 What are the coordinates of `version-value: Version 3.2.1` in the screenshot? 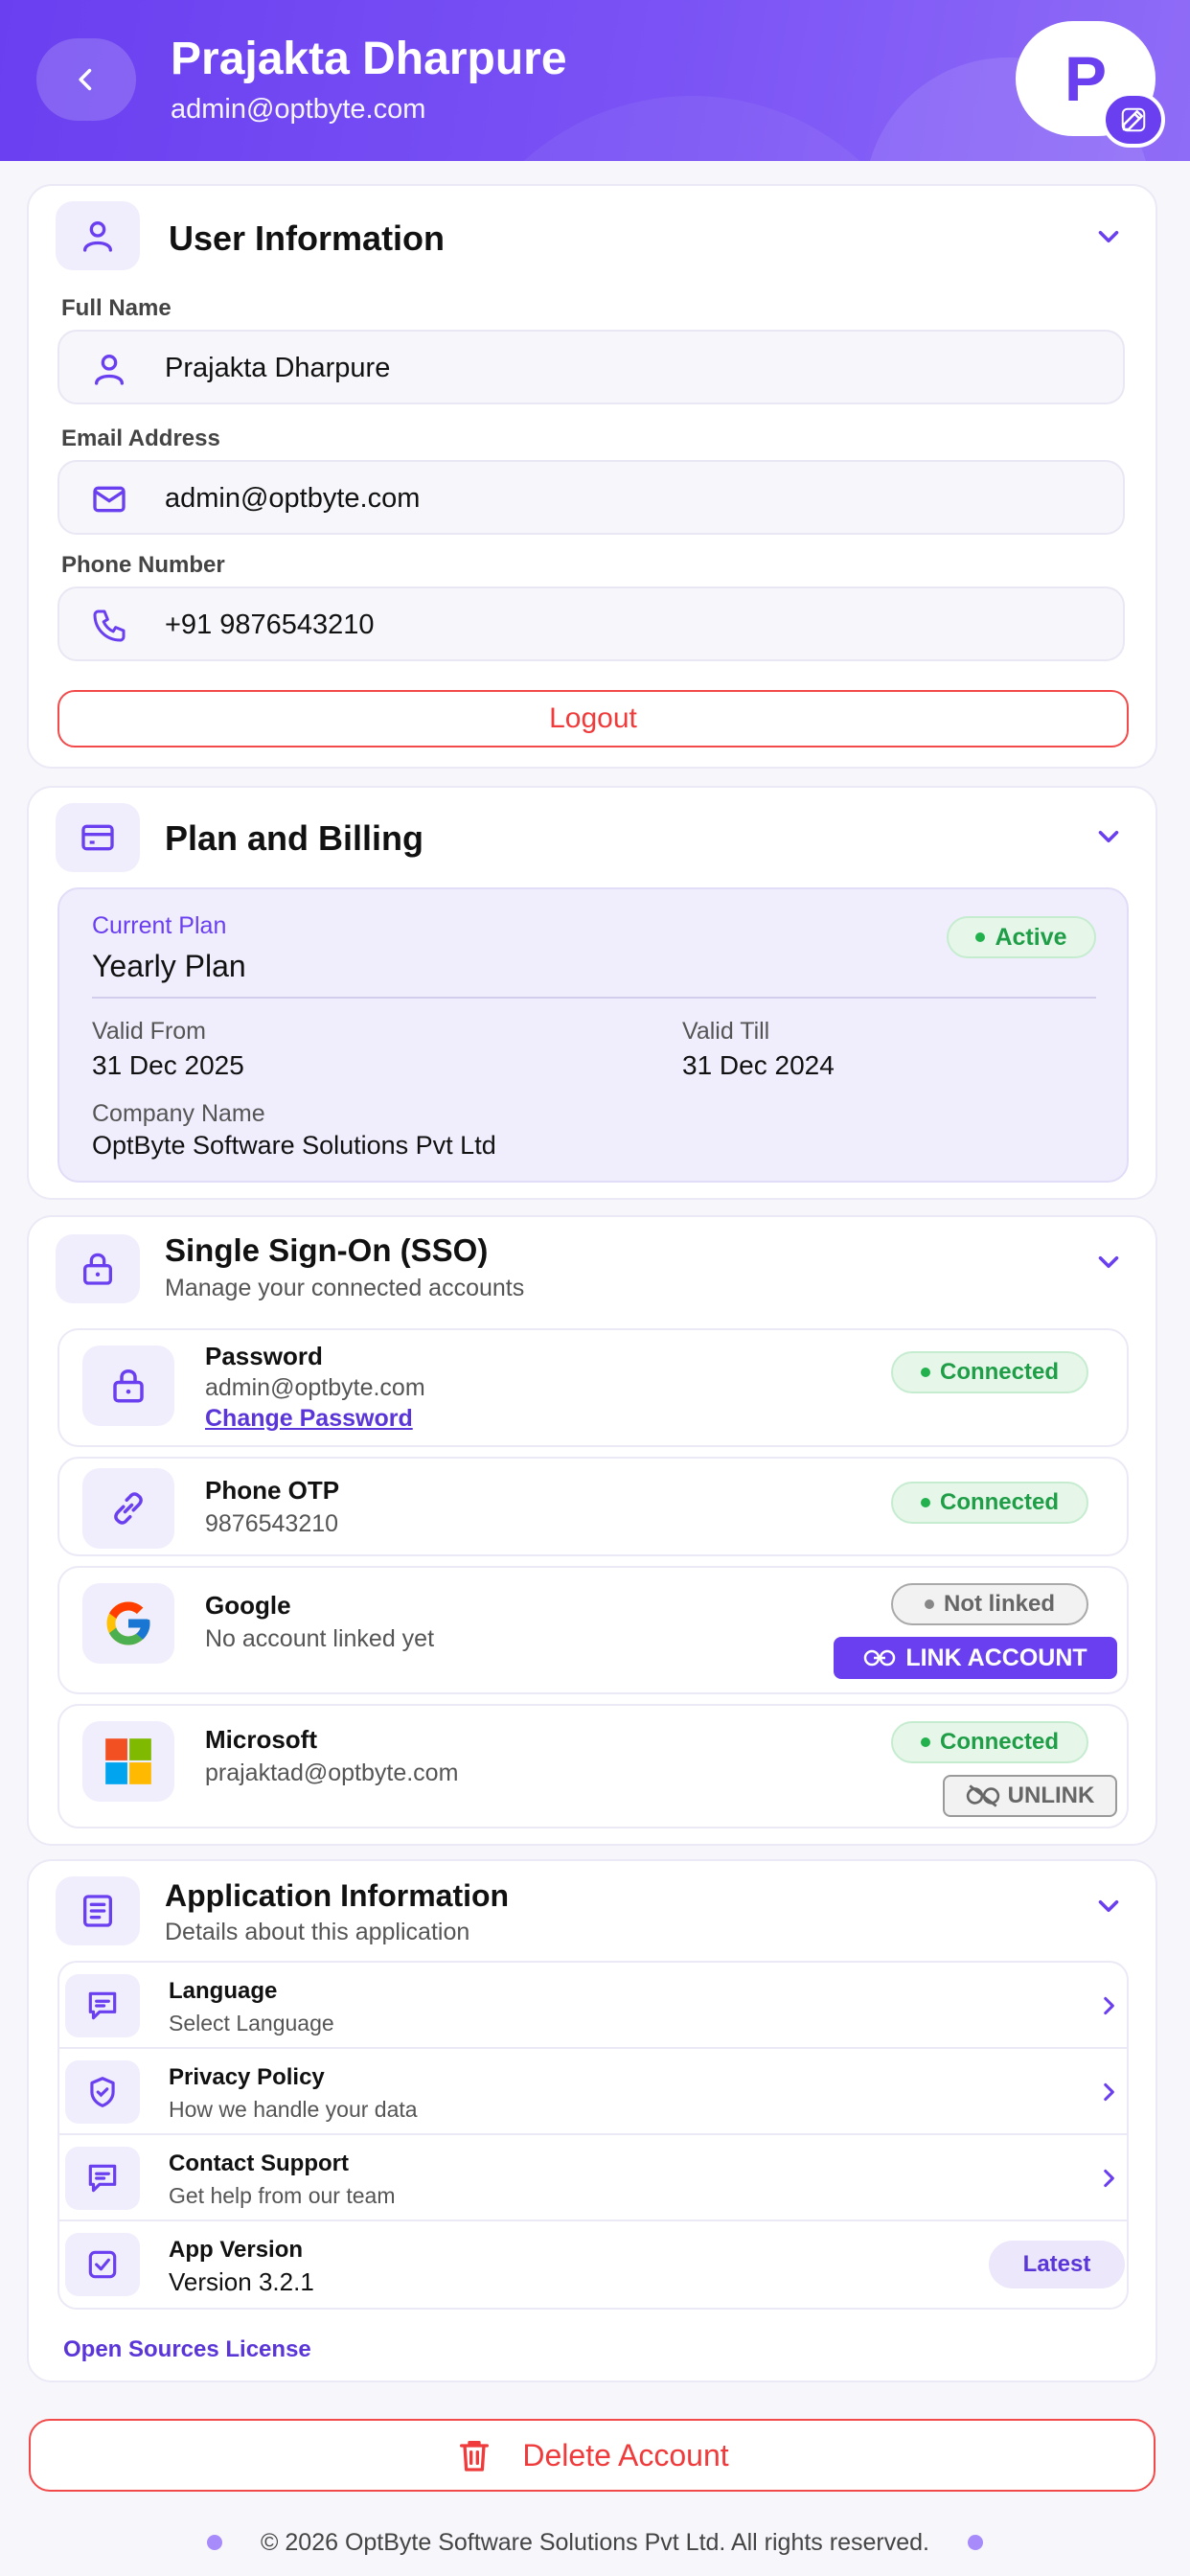 It's located at (242, 2281).